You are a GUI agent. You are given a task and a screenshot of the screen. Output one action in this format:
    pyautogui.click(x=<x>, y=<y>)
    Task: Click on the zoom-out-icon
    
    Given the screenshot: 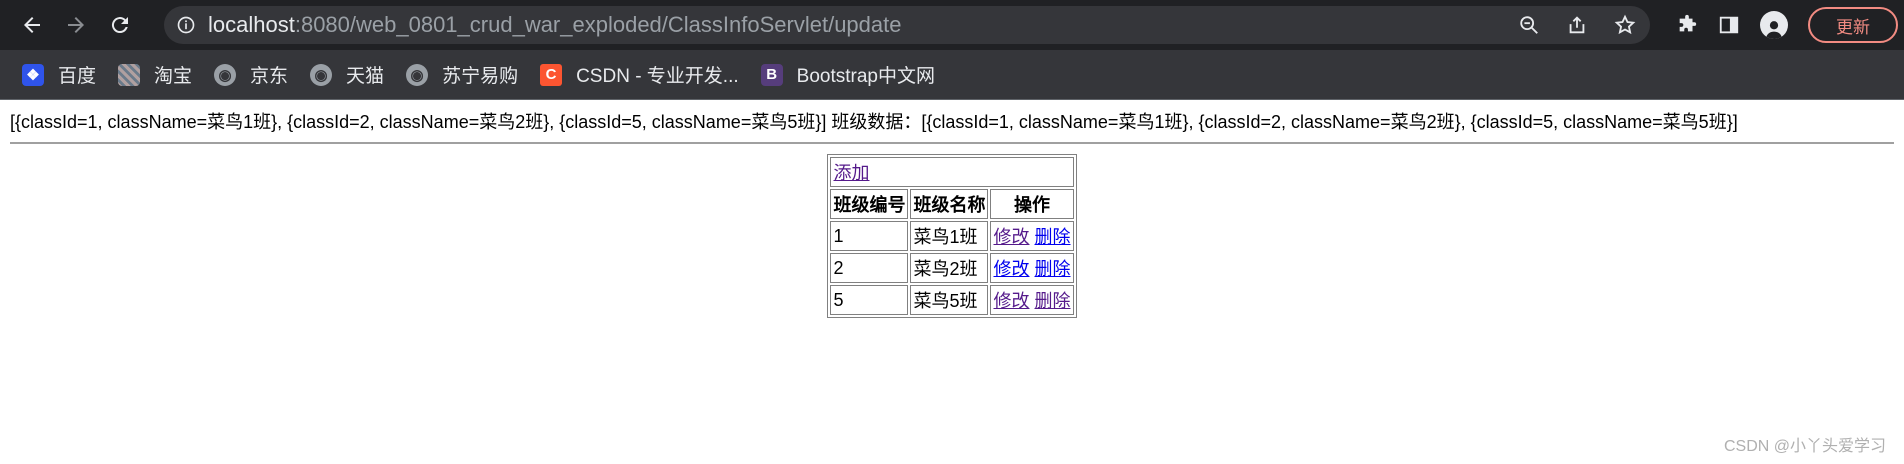 What is the action you would take?
    pyautogui.click(x=1529, y=25)
    